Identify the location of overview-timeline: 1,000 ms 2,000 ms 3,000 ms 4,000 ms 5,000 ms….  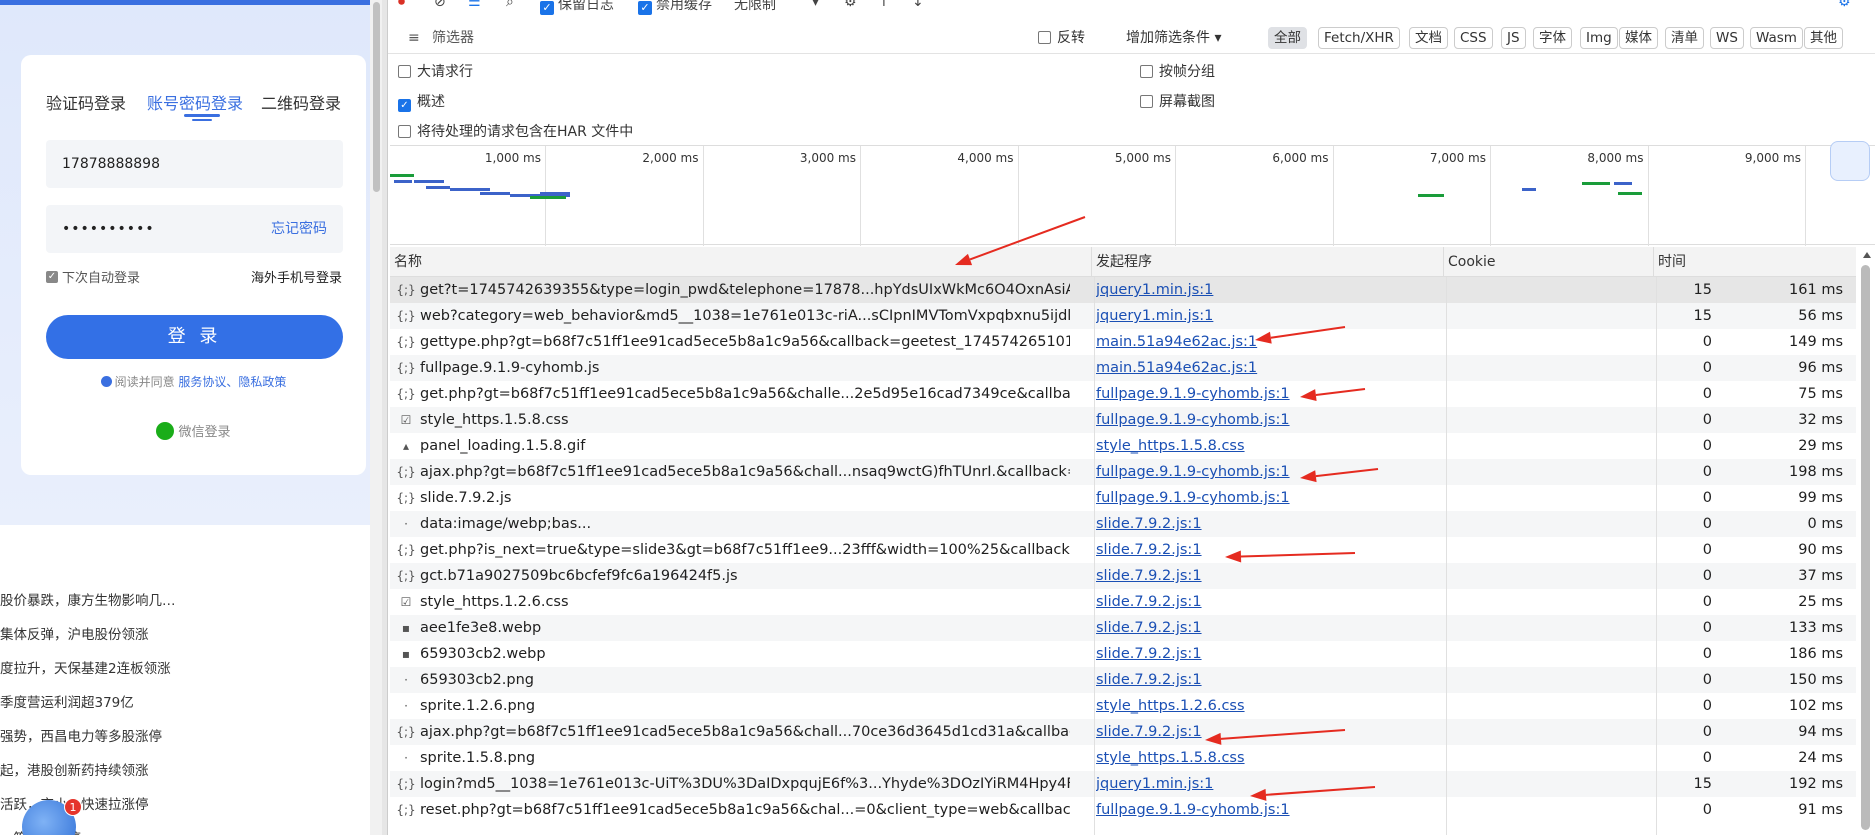
(1132, 195).